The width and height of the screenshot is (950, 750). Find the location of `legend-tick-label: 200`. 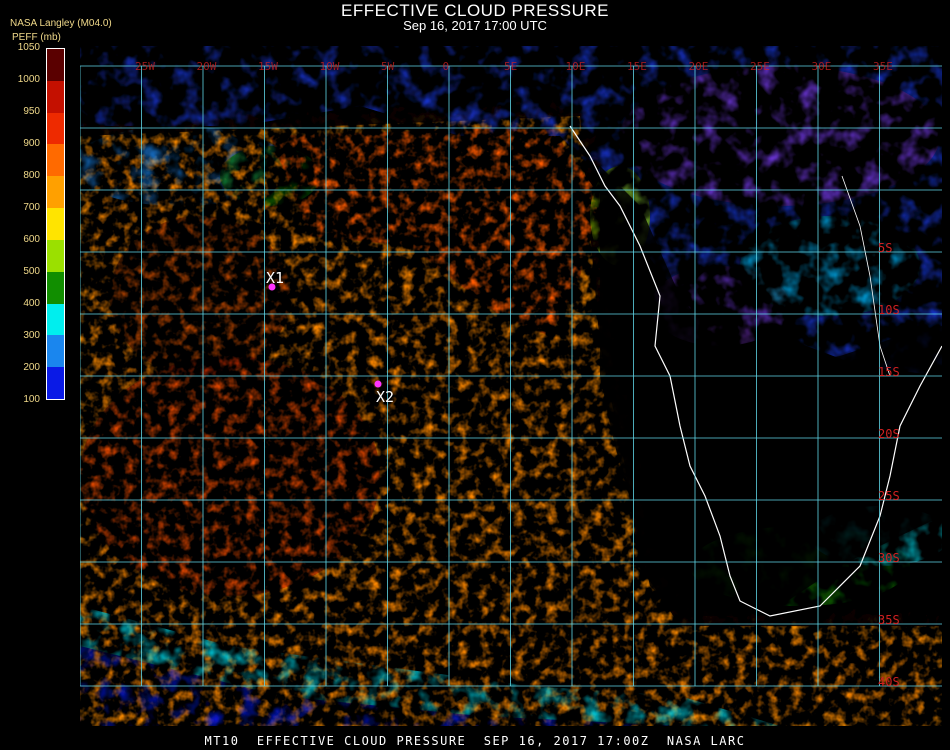

legend-tick-label: 200 is located at coordinates (31, 367).